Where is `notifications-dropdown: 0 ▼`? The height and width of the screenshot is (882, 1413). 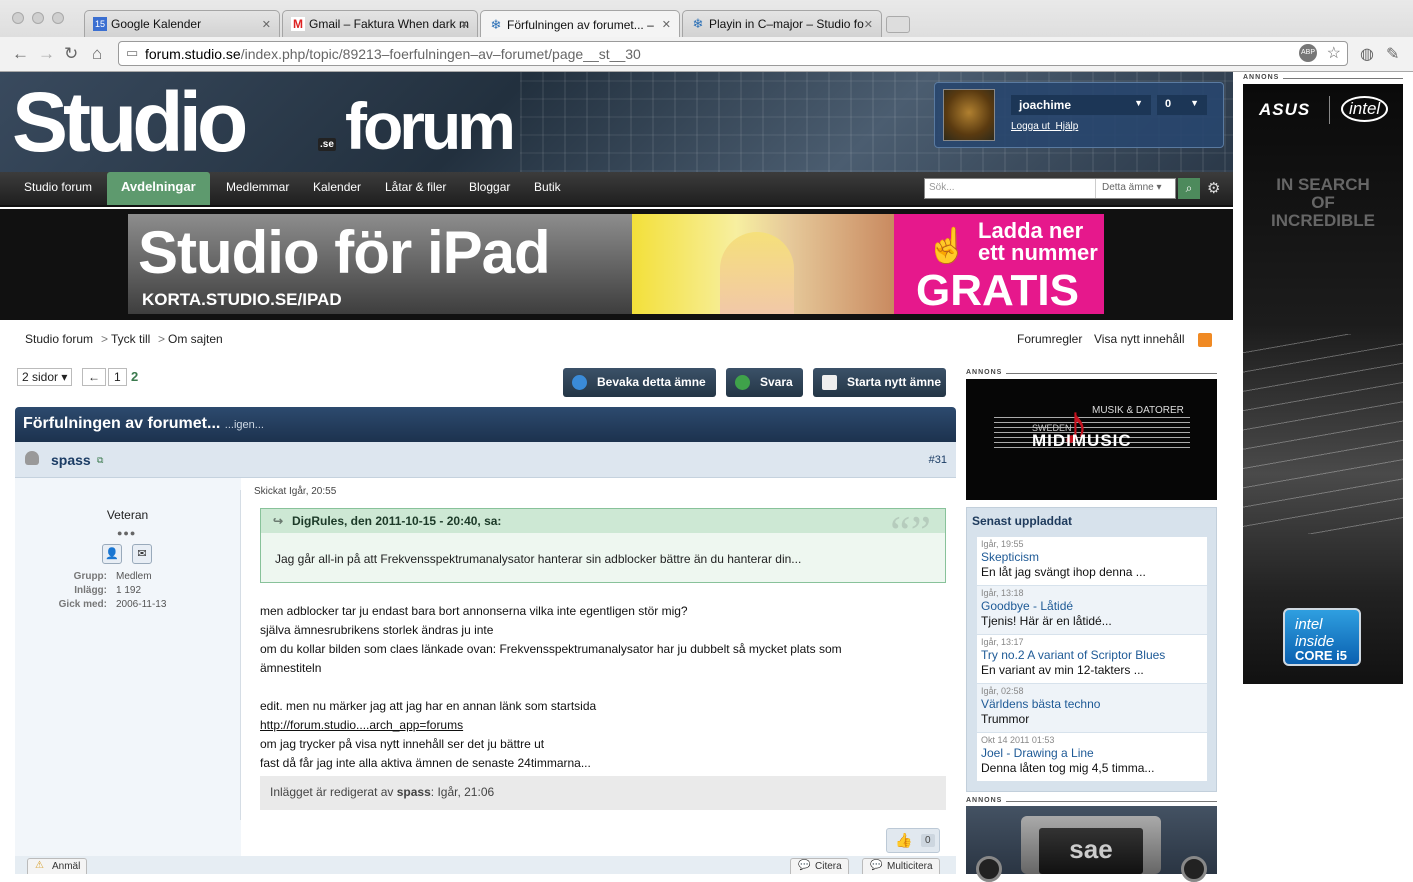 notifications-dropdown: 0 ▼ is located at coordinates (1182, 105).